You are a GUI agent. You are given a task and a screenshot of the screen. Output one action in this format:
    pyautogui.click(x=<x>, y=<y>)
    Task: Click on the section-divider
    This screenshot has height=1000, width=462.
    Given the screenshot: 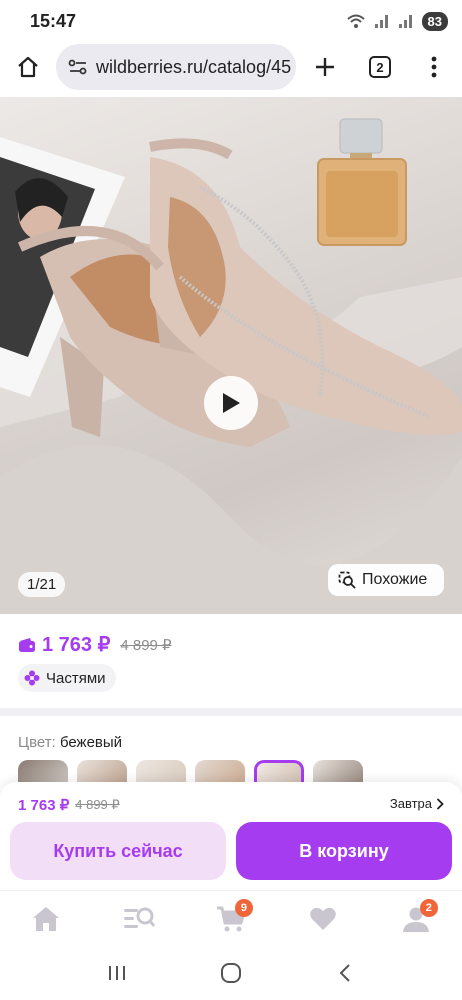 What is the action you would take?
    pyautogui.click(x=231, y=712)
    